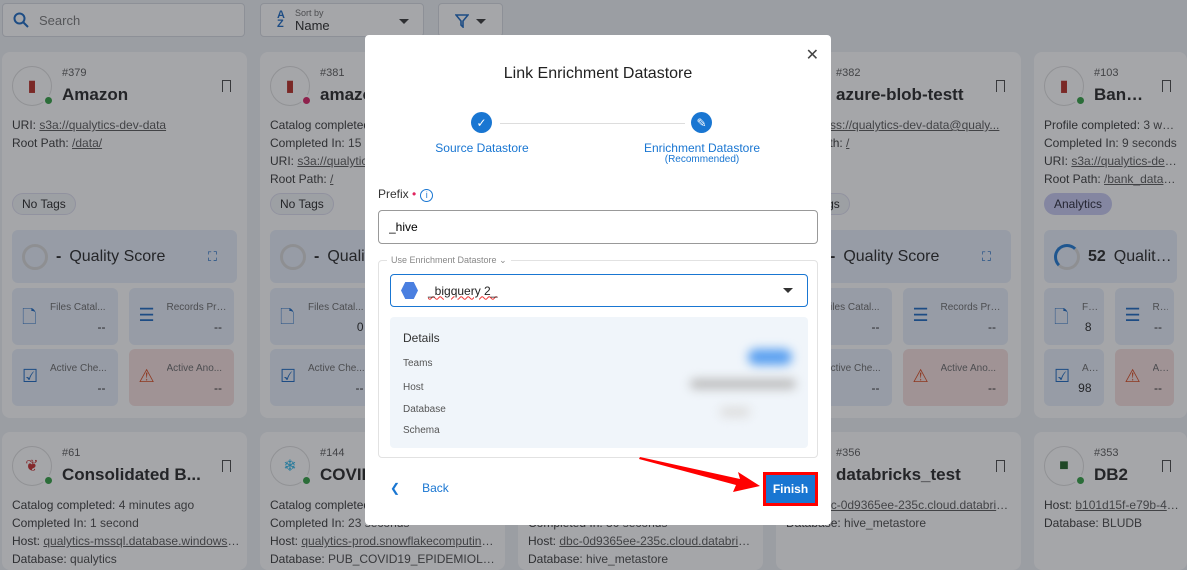 This screenshot has height=570, width=1187. Describe the element at coordinates (702, 159) in the screenshot. I see `step-sublabel: (Recommended)` at that location.